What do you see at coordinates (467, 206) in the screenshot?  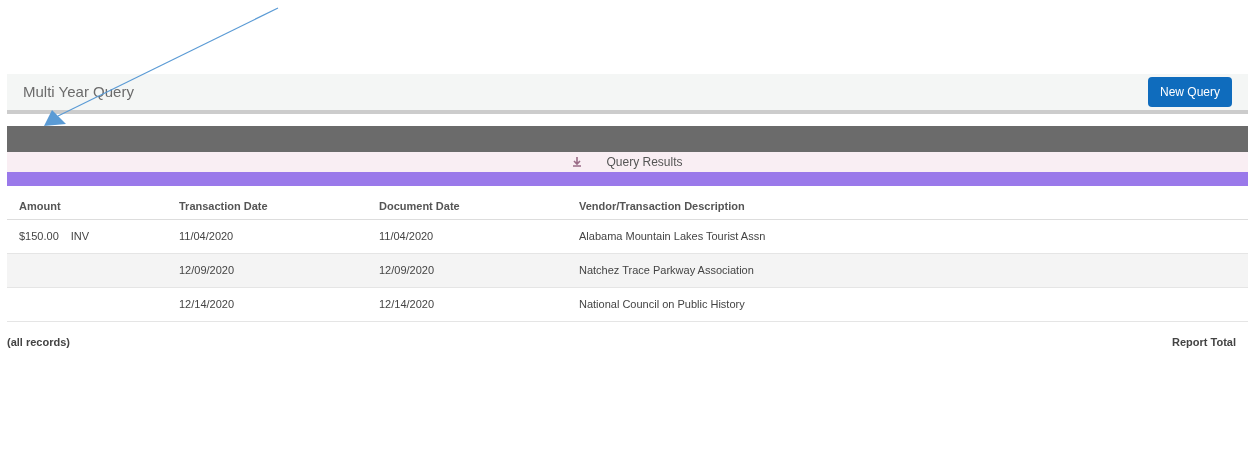 I see `column-header: Document Date` at bounding box center [467, 206].